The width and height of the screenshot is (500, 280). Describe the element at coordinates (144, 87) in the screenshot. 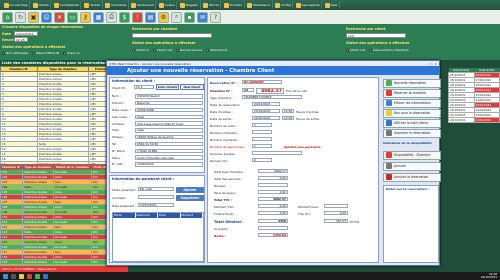

I see `client-id-field: CL-1` at that location.